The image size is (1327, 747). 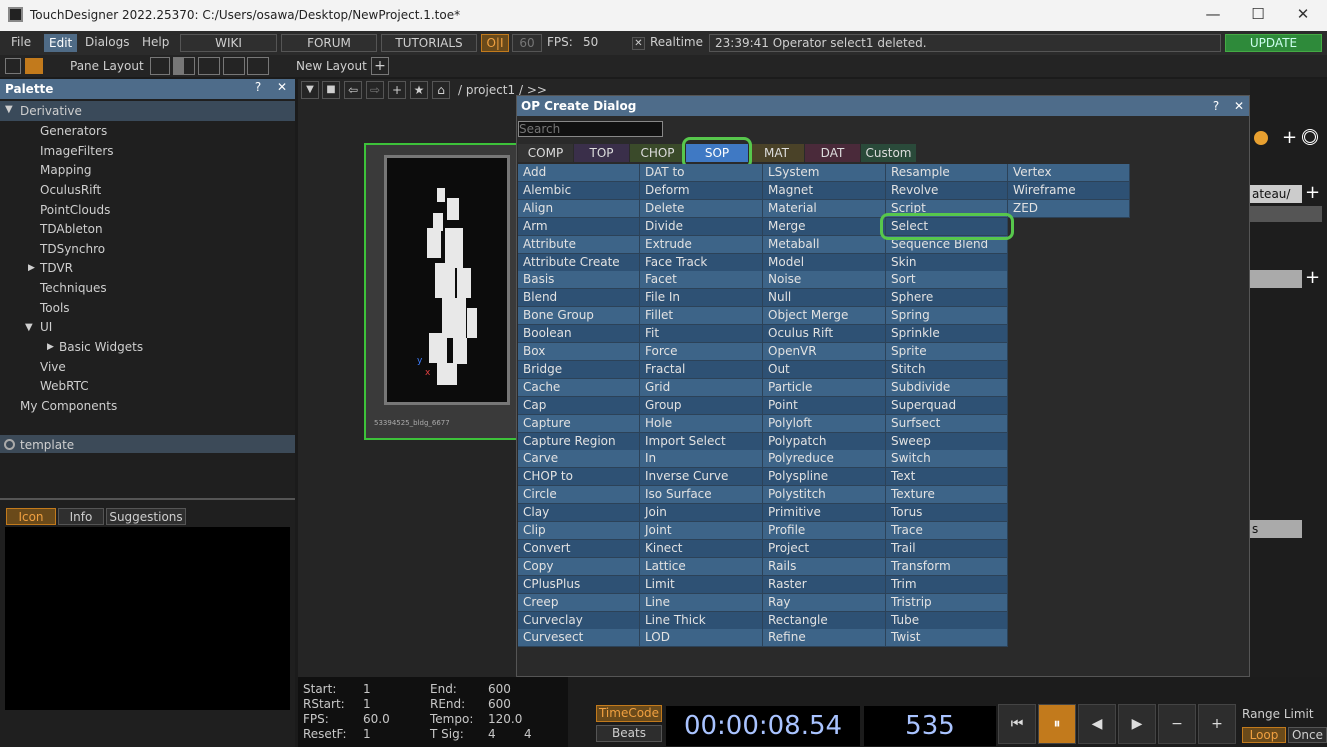 I want to click on op-item: Hole, so click(x=701, y=423).